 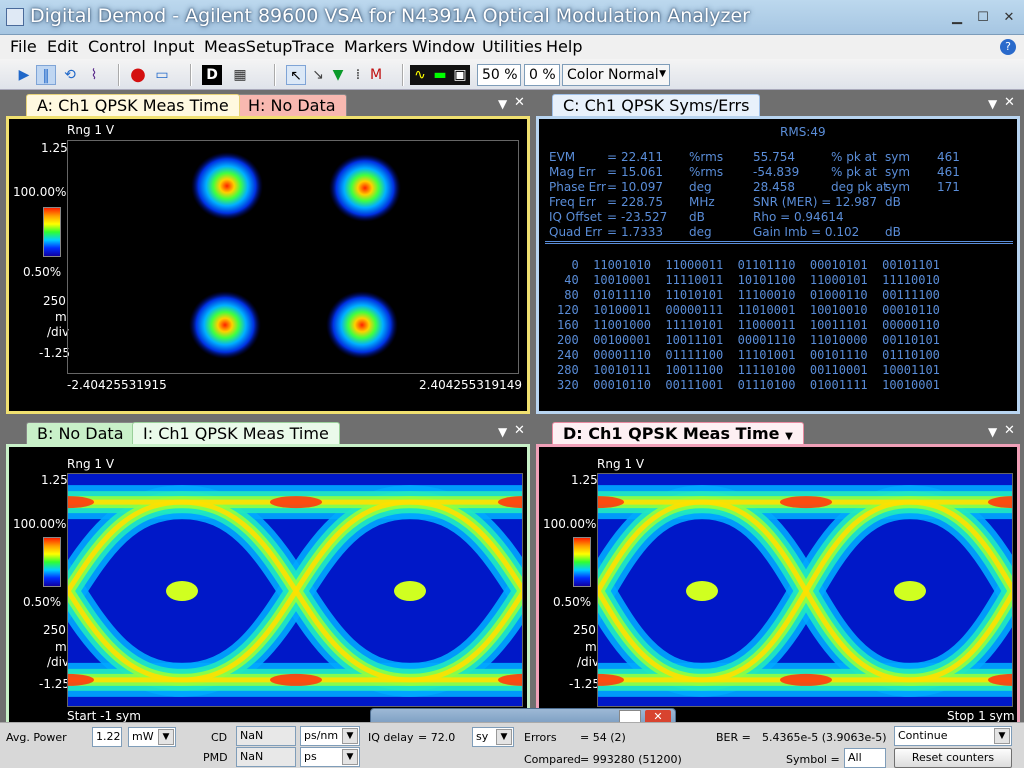 What do you see at coordinates (585, 684) in the screenshot?
I see `y-bottom-label: -1.25` at bounding box center [585, 684].